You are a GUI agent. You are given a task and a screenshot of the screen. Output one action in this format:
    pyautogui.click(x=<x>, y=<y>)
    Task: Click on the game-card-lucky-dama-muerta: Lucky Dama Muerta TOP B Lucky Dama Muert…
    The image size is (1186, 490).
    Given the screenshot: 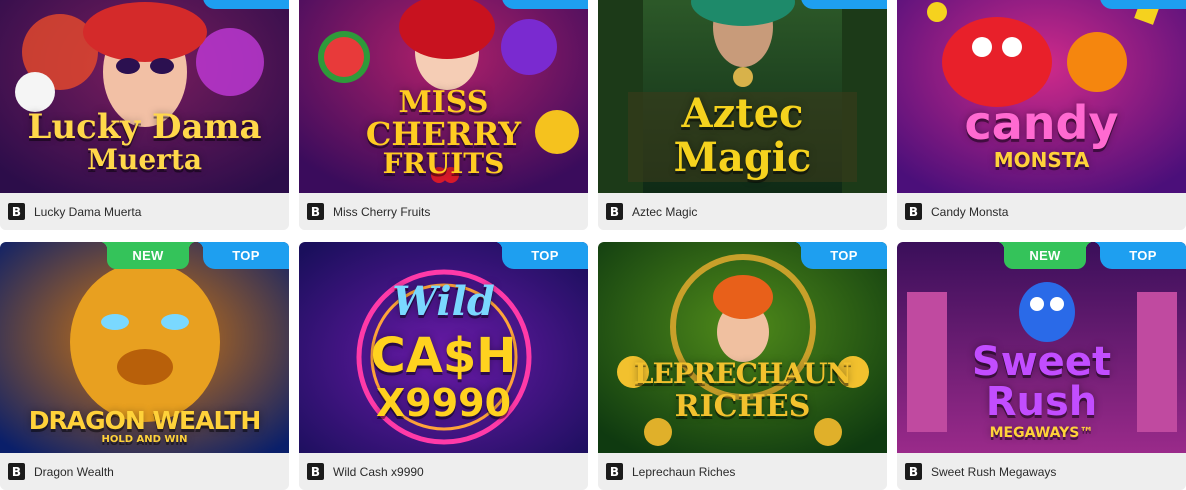 What is the action you would take?
    pyautogui.click(x=144, y=115)
    